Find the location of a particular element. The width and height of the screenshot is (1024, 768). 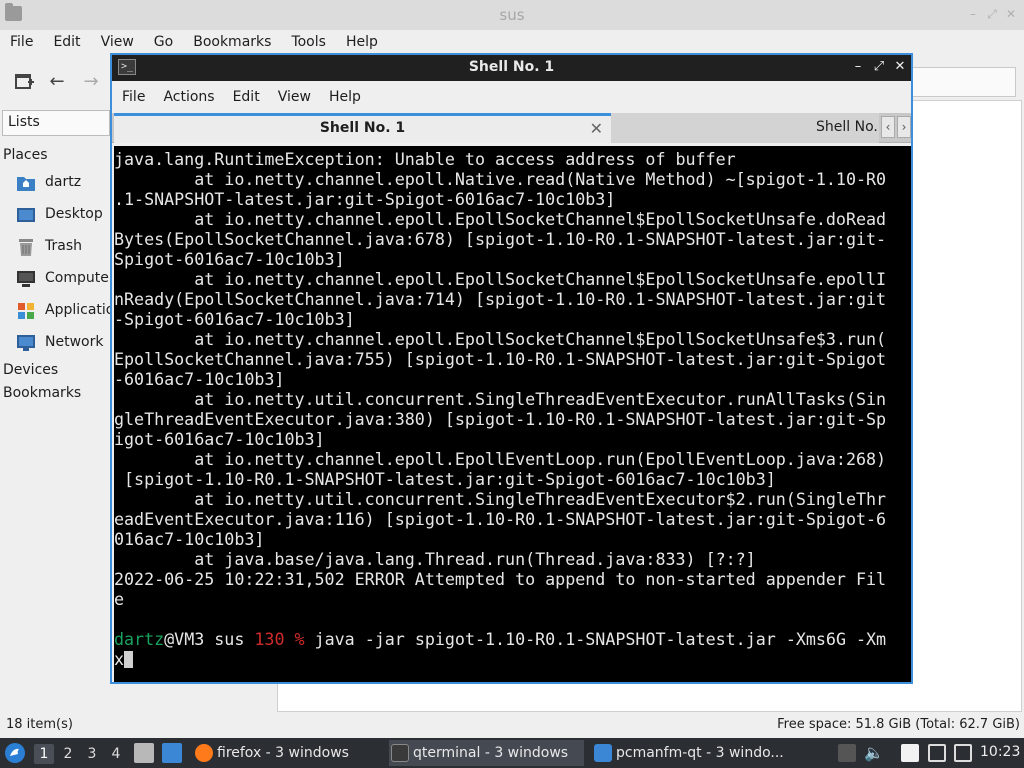

terminal-line: -Spigot-6016ac7-10c10b3] is located at coordinates (234, 319).